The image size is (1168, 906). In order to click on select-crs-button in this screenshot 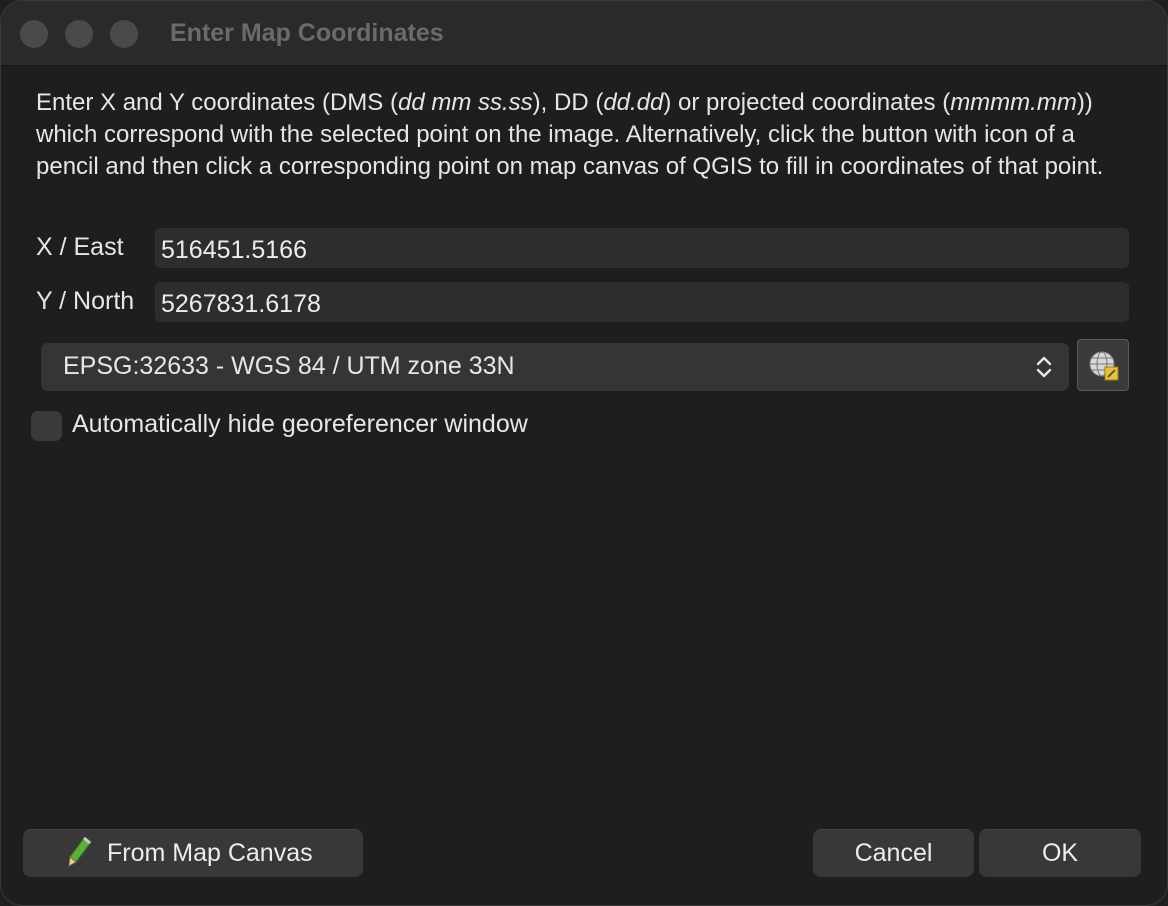, I will do `click(1103, 365)`.